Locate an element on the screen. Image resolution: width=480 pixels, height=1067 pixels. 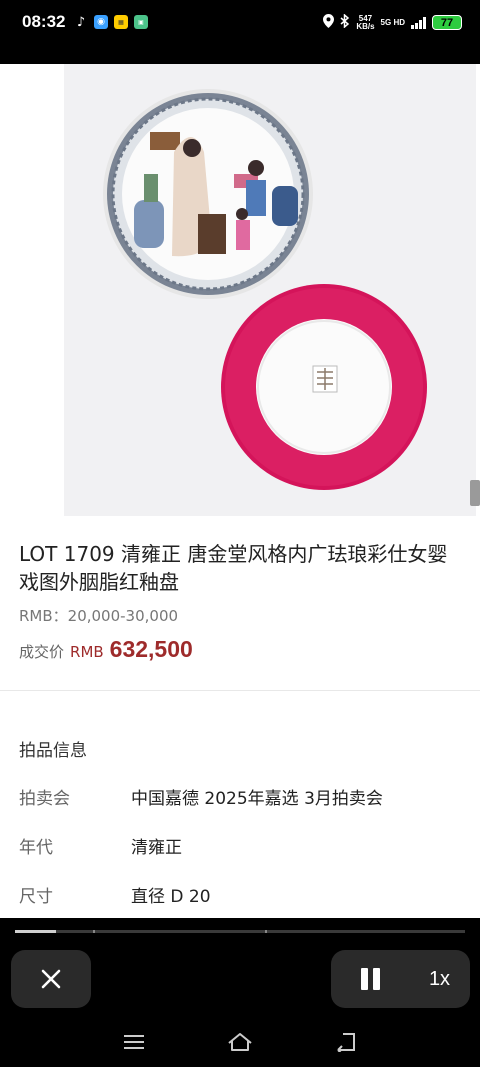
close-icon is located at coordinates (51, 979).